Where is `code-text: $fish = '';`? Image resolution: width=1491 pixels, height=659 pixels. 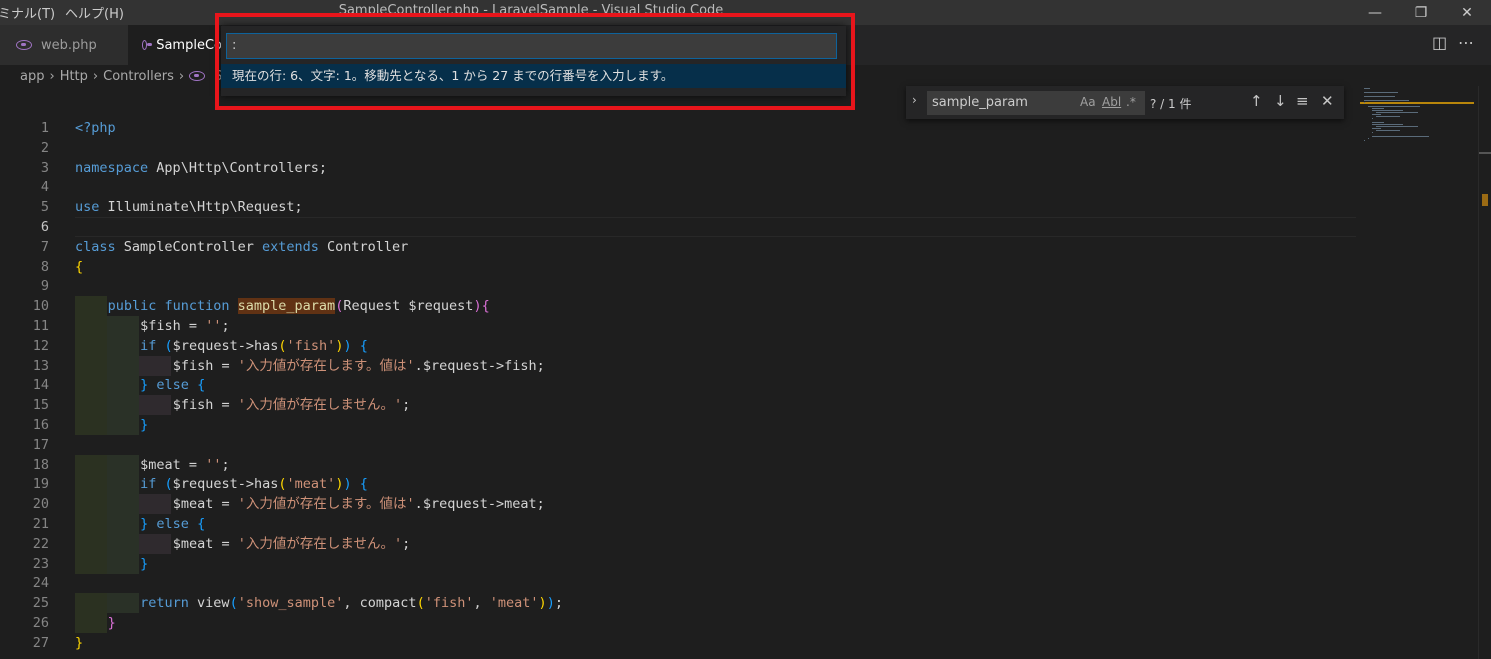 code-text: $fish = ''; is located at coordinates (185, 326).